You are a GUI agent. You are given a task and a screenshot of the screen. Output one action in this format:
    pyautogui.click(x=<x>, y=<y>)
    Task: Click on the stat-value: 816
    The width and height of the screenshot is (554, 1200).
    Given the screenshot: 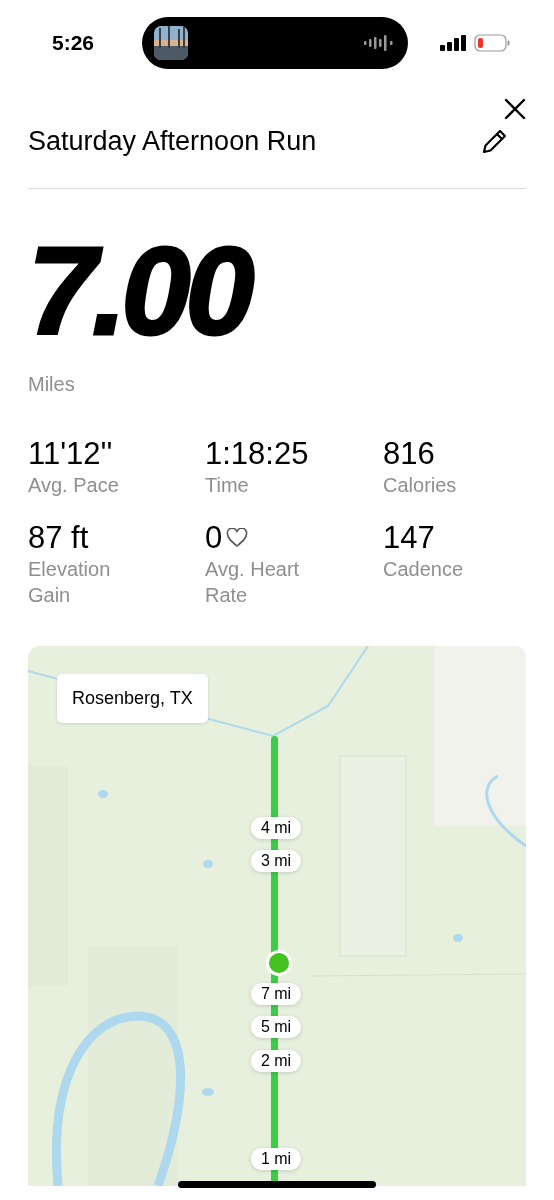 What is the action you would take?
    pyautogui.click(x=409, y=454)
    